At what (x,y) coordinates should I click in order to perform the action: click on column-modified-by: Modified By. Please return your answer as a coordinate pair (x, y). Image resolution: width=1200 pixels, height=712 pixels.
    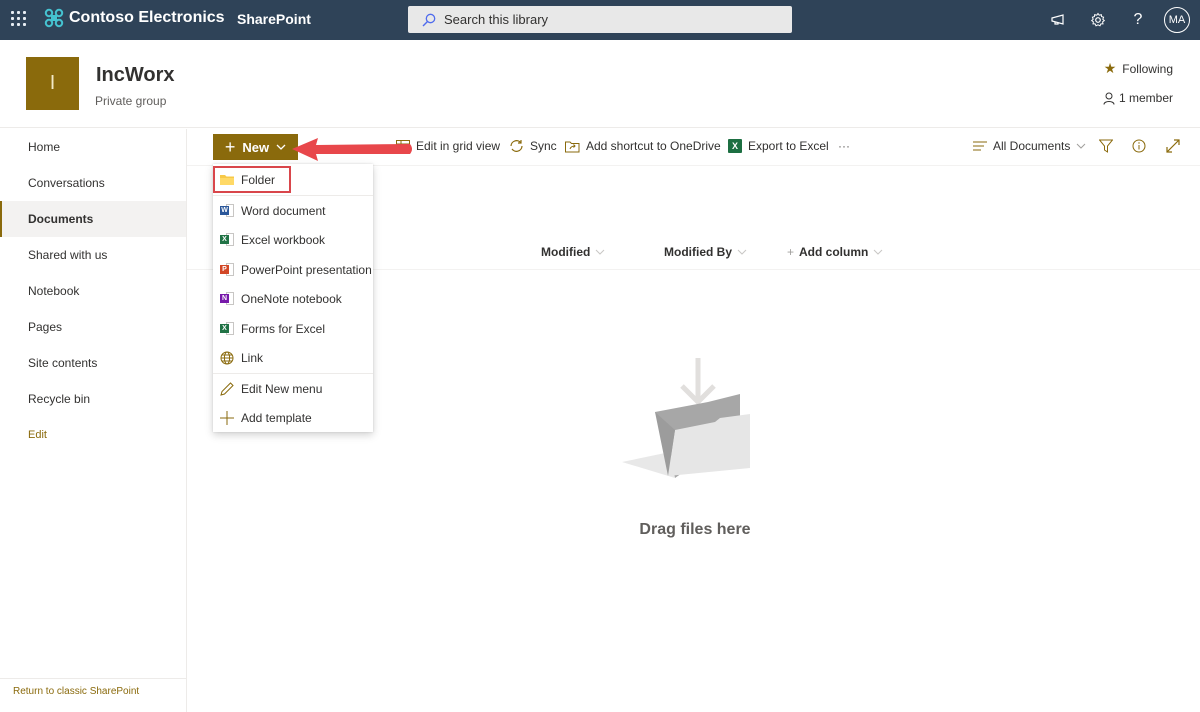
    Looking at the image, I should click on (705, 252).